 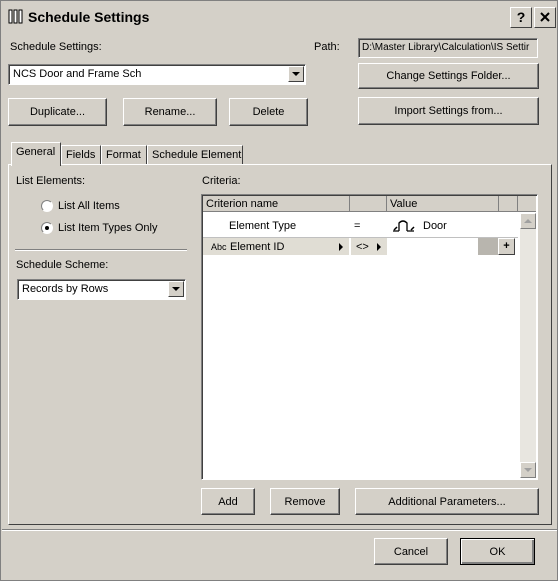 I want to click on schedule-settings-dropdown: NCS Door and Frame Sch, so click(x=157, y=74).